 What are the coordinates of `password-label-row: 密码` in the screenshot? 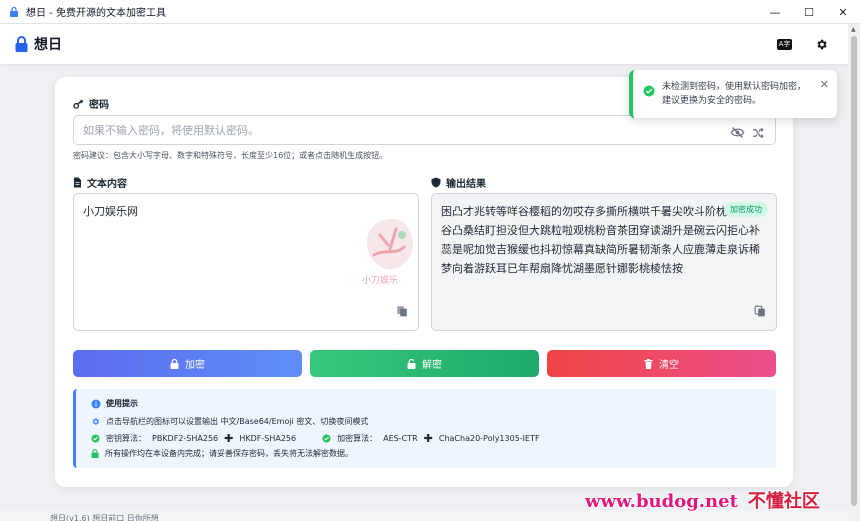 It's located at (91, 103).